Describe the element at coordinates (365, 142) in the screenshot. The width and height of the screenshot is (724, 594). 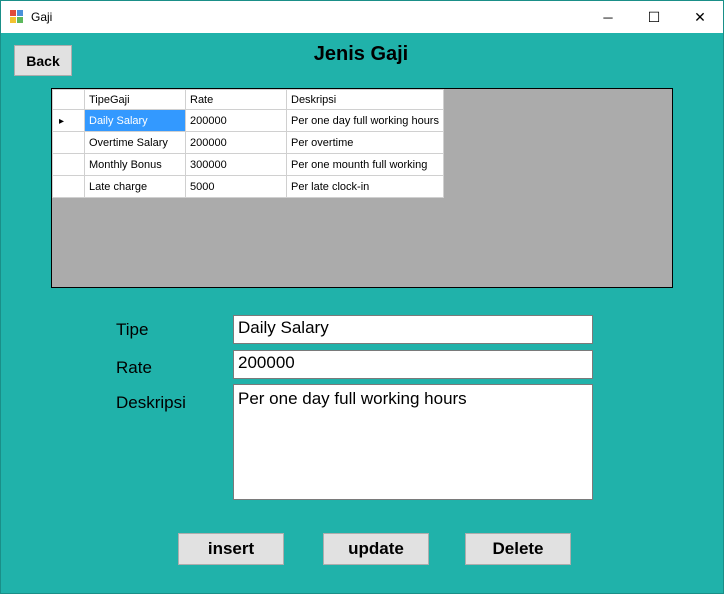
I see `table-cell: Per overtime` at that location.